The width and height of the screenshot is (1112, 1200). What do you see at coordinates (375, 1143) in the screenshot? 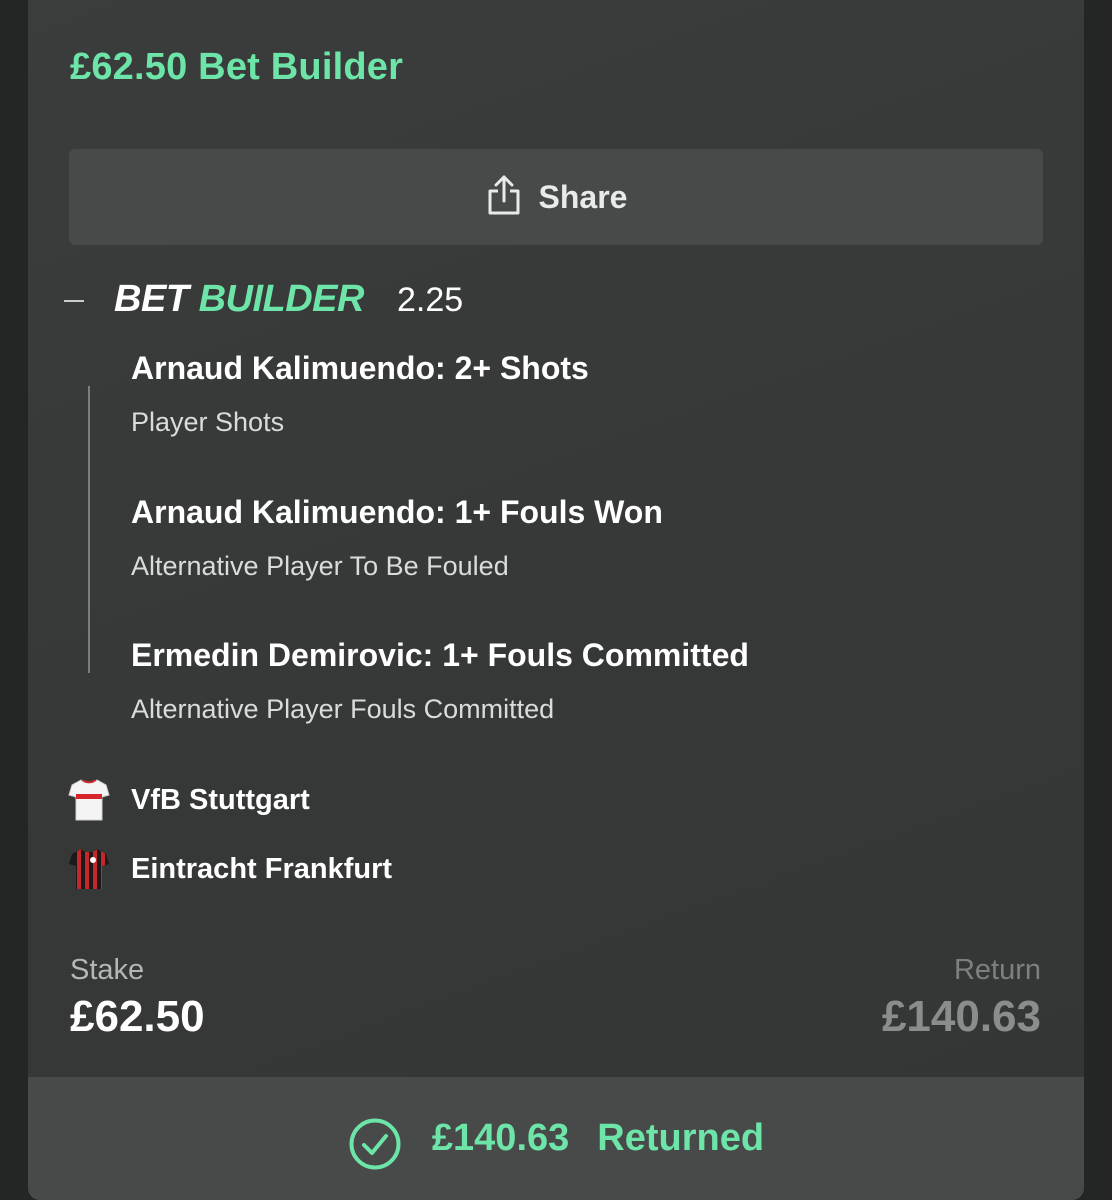
I see `check-circle-icon` at bounding box center [375, 1143].